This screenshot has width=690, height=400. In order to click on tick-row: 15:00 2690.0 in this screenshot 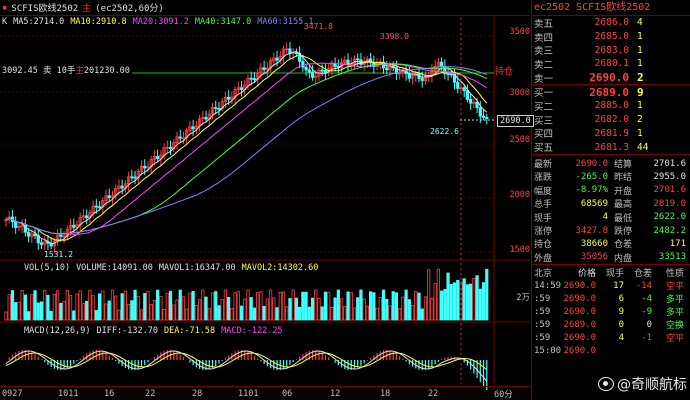, I will do `click(611, 350)`.